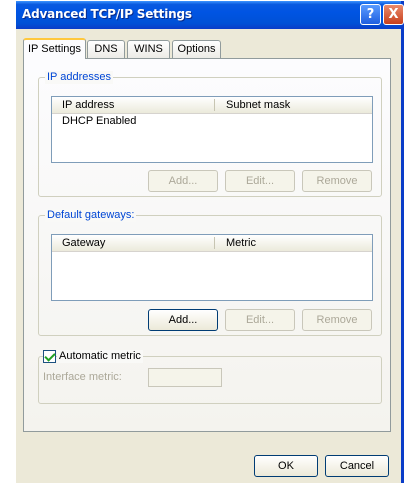  Describe the element at coordinates (337, 320) in the screenshot. I see `gateway-remove-button: Remove` at that location.